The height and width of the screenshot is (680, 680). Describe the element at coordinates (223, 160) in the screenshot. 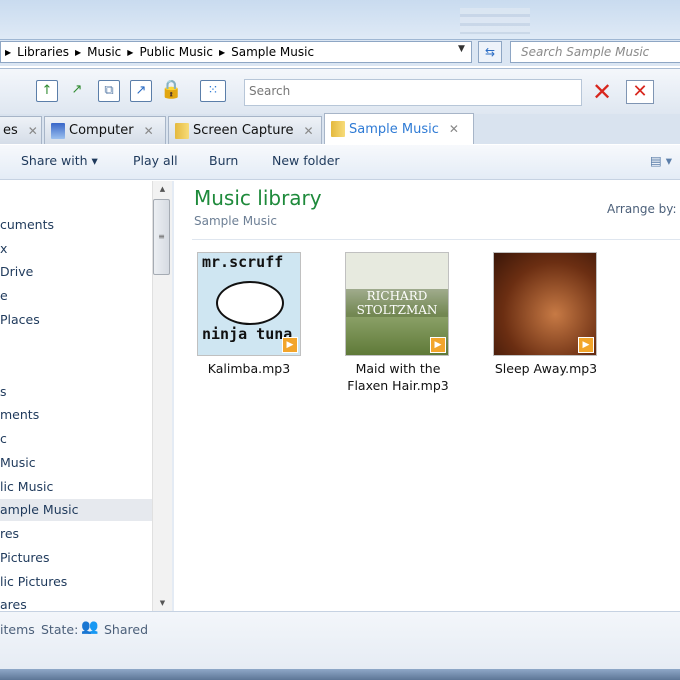

I see `burn-button: Burn` at that location.